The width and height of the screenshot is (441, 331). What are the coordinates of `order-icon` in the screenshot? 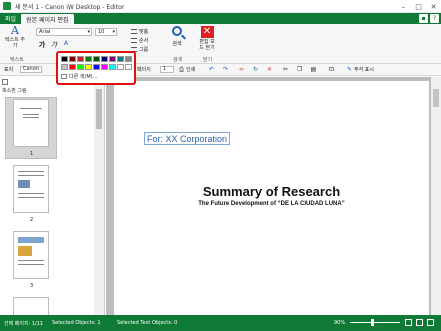 It's located at (134, 40).